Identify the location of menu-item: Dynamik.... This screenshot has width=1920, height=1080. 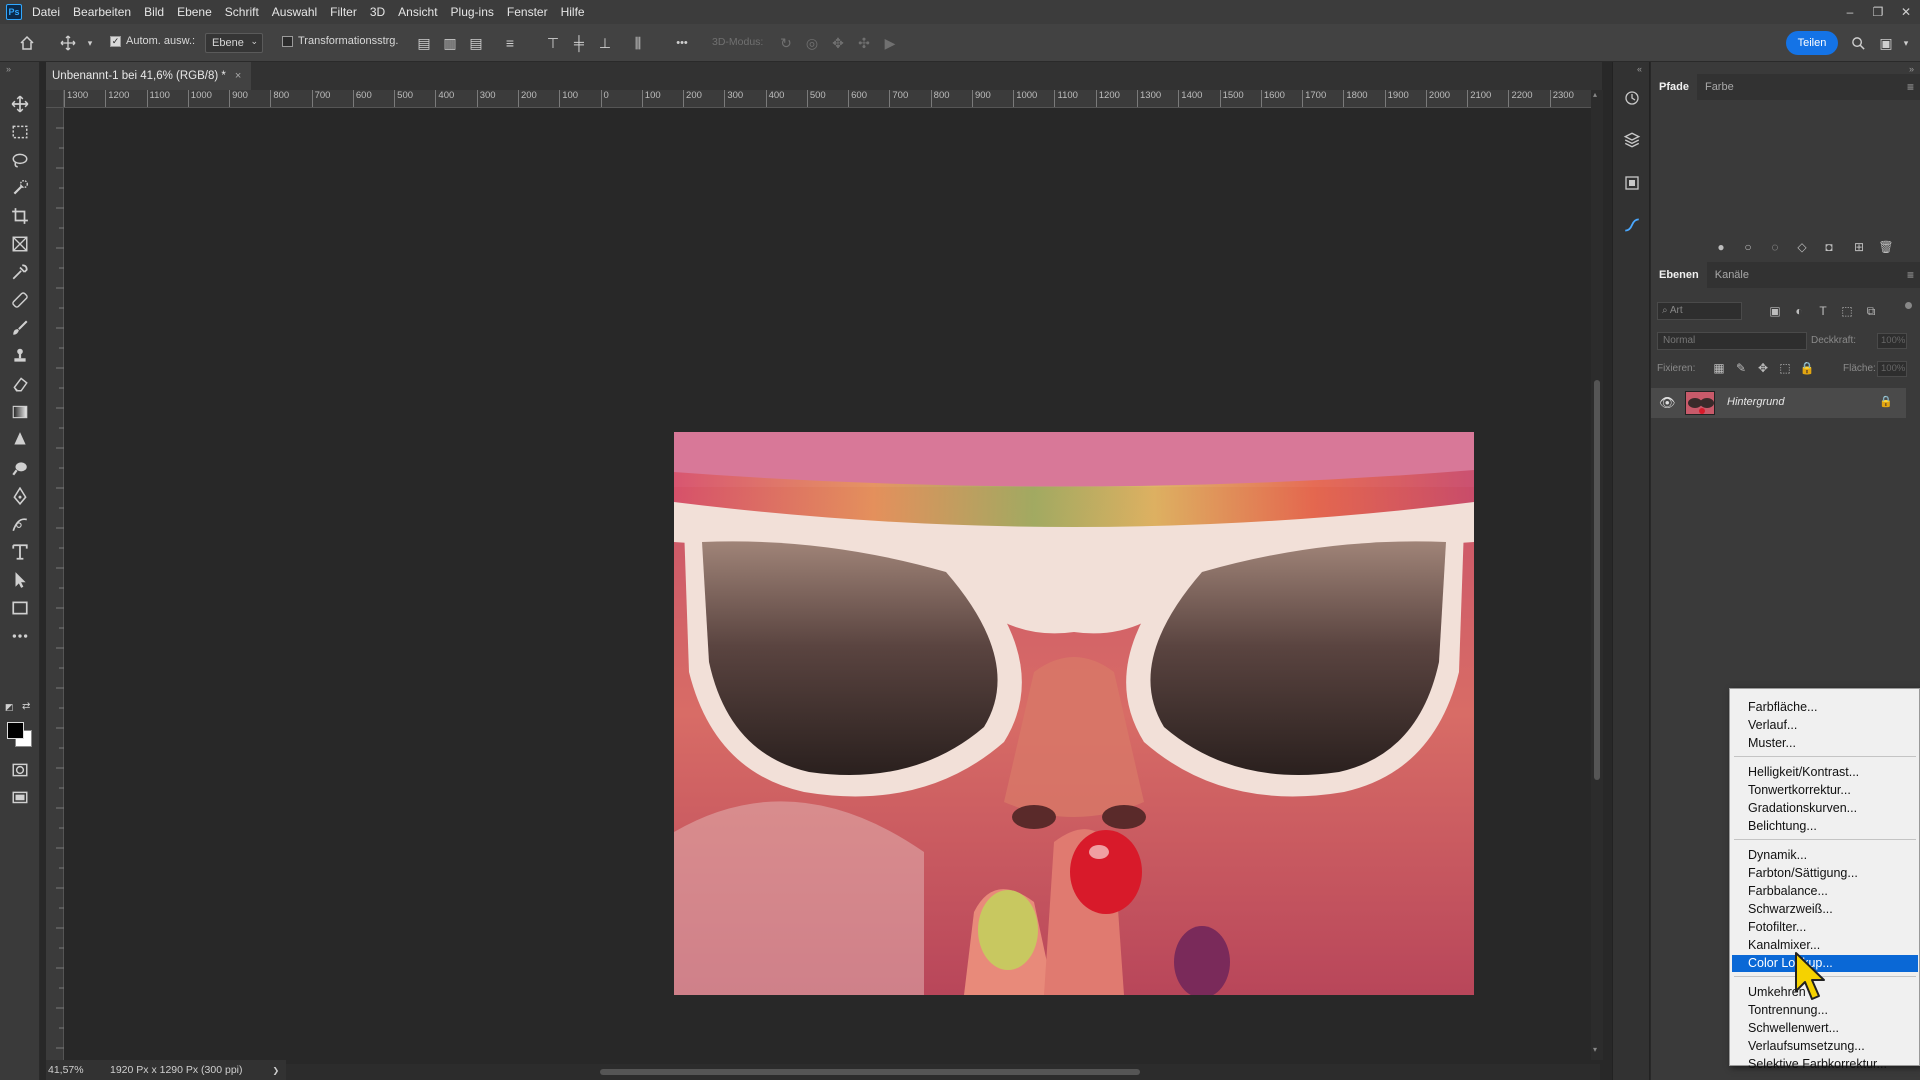
(1825, 855).